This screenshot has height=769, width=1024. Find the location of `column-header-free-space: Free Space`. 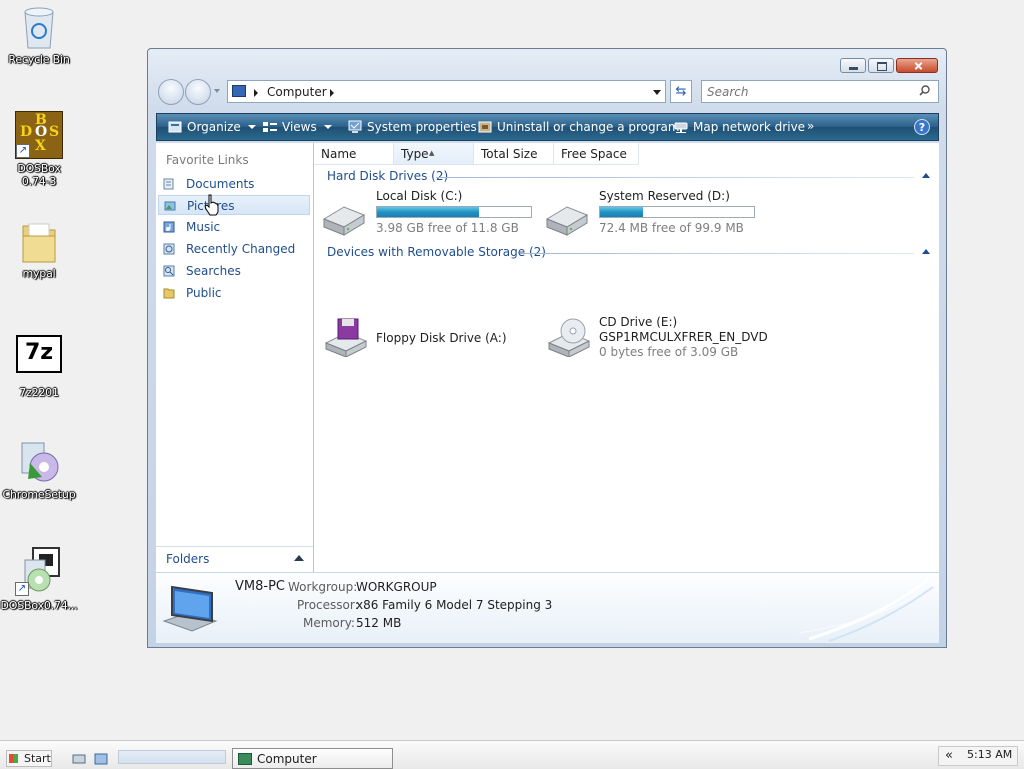

column-header-free-space: Free Space is located at coordinates (596, 154).